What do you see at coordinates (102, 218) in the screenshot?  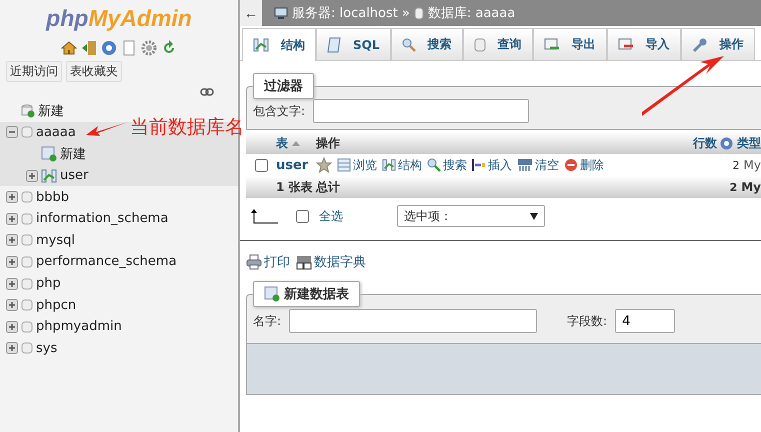 I see `tree-item: information_schema` at bounding box center [102, 218].